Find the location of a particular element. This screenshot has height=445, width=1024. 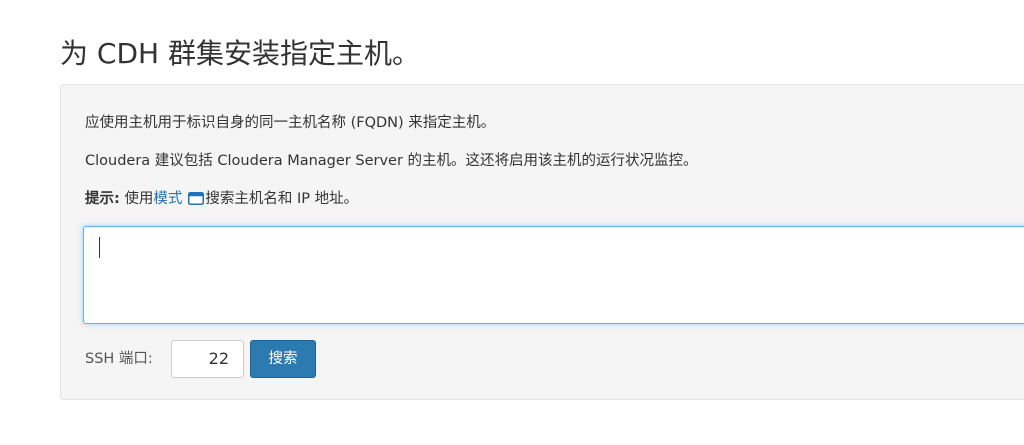

window-icon is located at coordinates (196, 198).